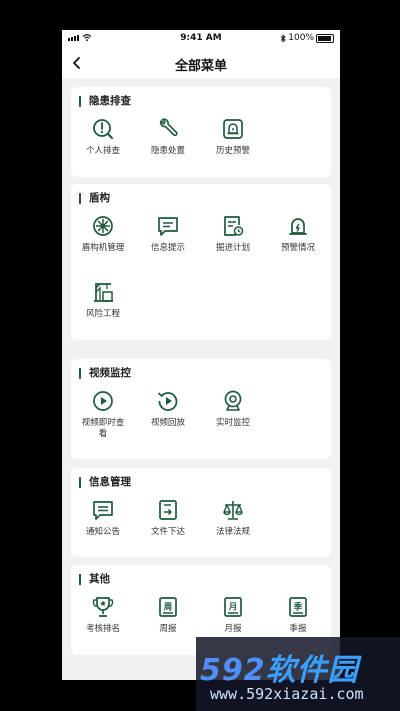  I want to click on menu-item-personal-check: 个人排查, so click(103, 137).